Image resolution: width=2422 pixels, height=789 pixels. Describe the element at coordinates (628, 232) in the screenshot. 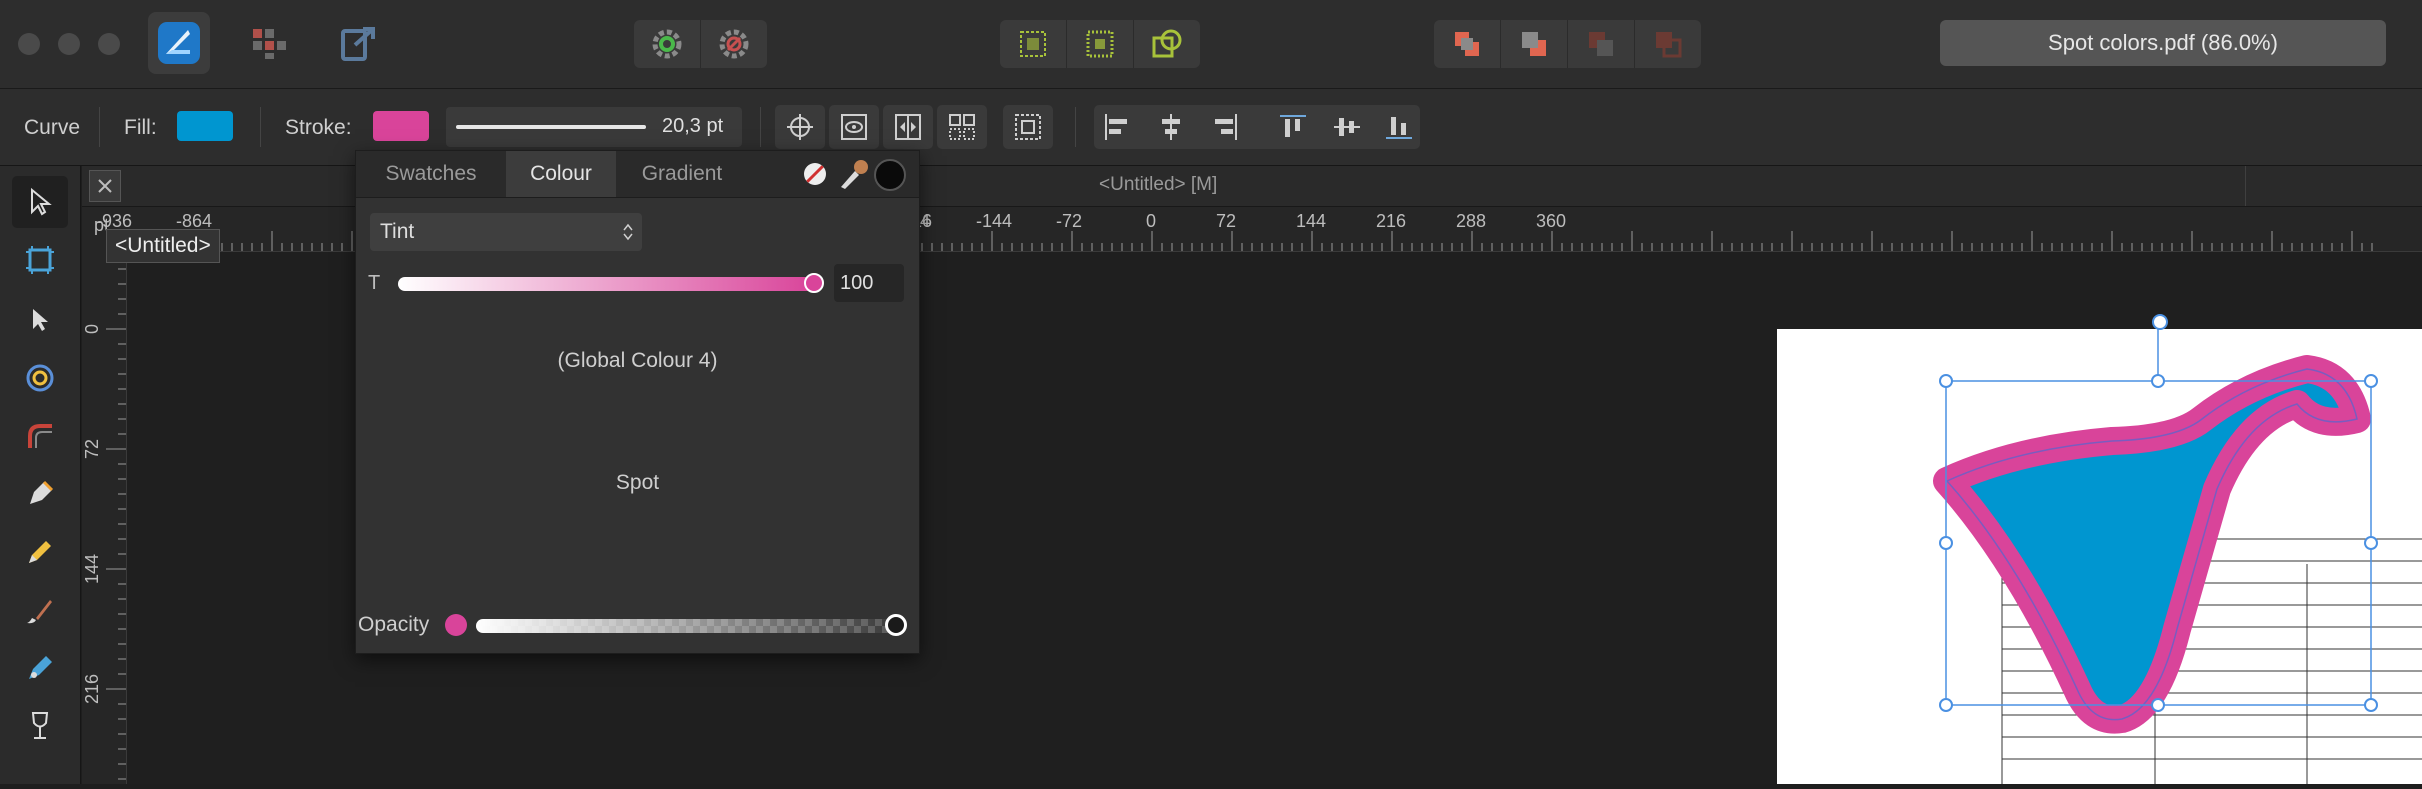

I see `chevron-updown-icon` at that location.